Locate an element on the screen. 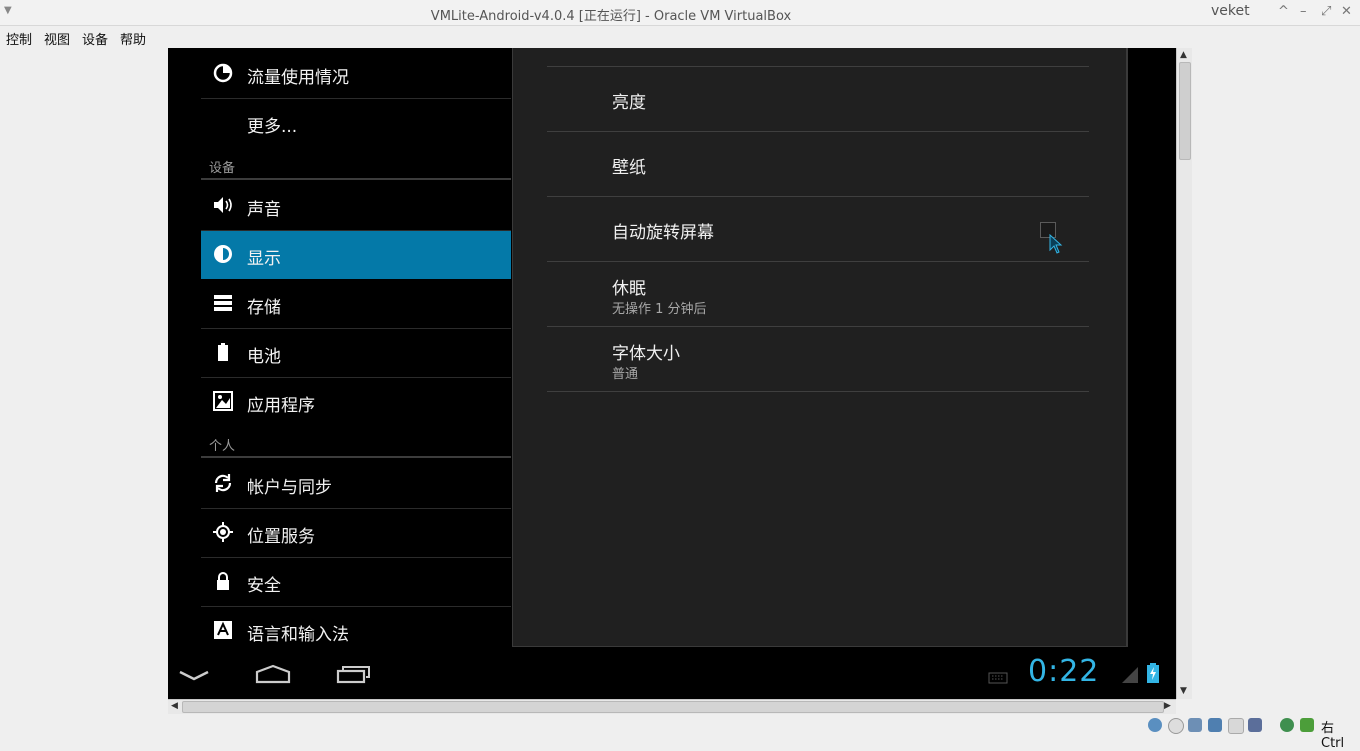 This screenshot has height=751, width=1360. settings-item-storage: 存储 is located at coordinates (356, 304).